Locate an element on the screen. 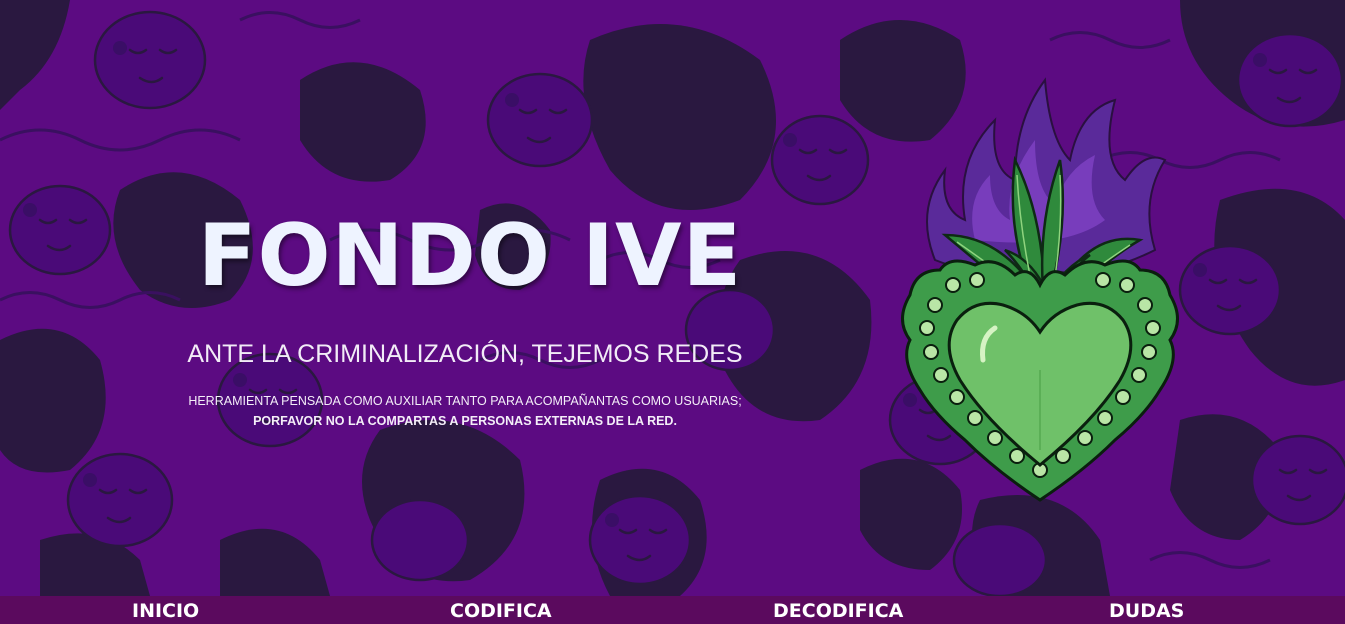 The width and height of the screenshot is (1345, 624). main-navigation: INICIO CODIFICA DECODIFICA DUDAS is located at coordinates (672, 610).